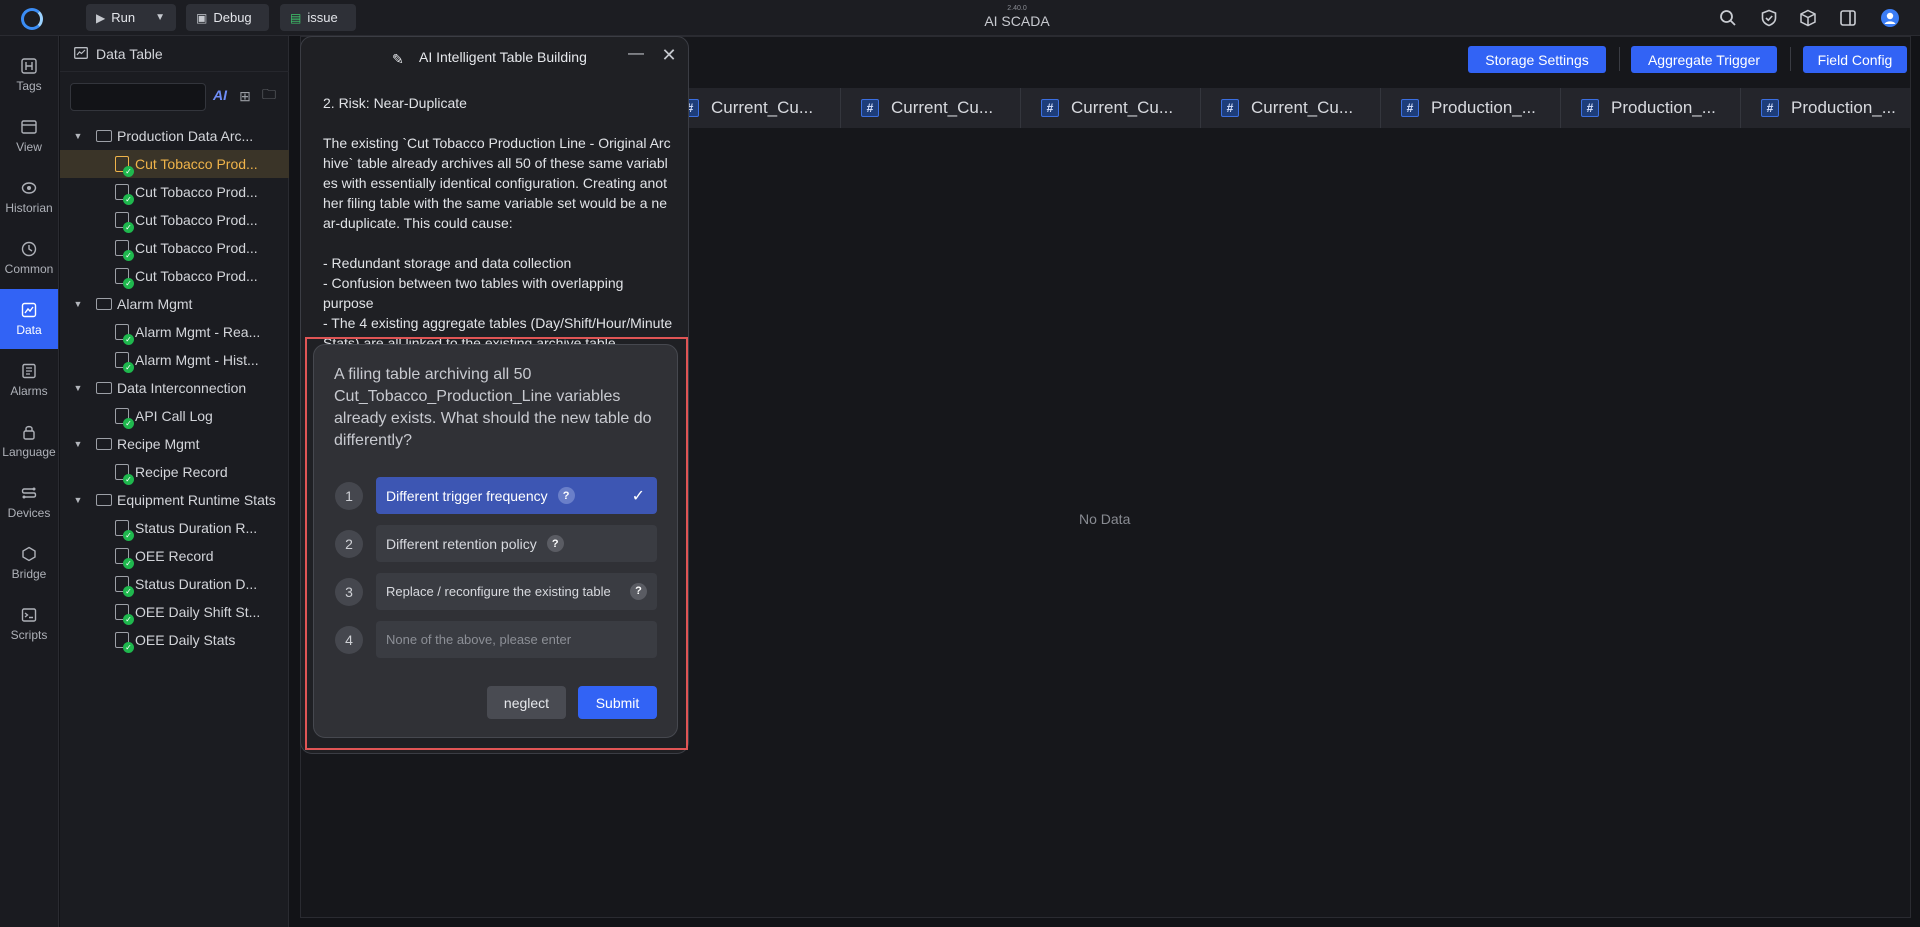 The height and width of the screenshot is (927, 1920). Describe the element at coordinates (1769, 18) in the screenshot. I see `shield-check-icon` at that location.